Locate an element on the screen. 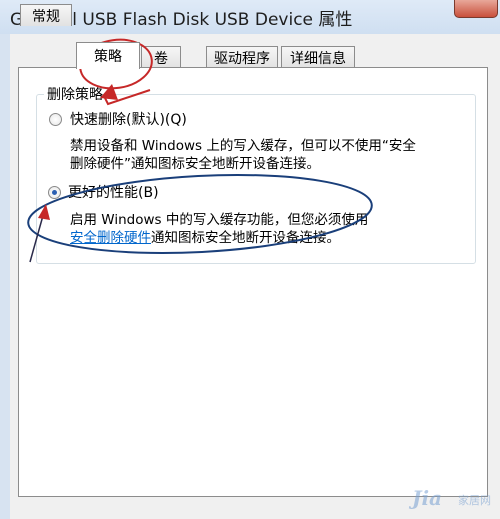 The height and width of the screenshot is (519, 500). group-label: 删除策略 is located at coordinates (75, 94).